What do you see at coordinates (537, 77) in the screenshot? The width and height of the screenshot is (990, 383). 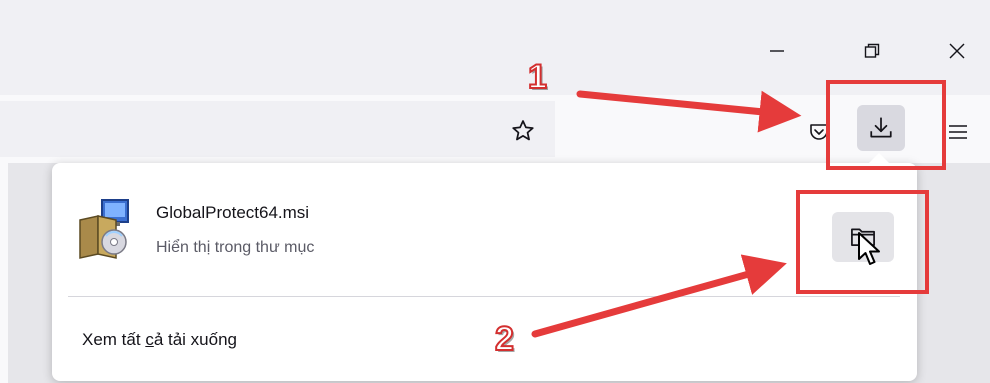 I see `annotation-step-1: 1` at bounding box center [537, 77].